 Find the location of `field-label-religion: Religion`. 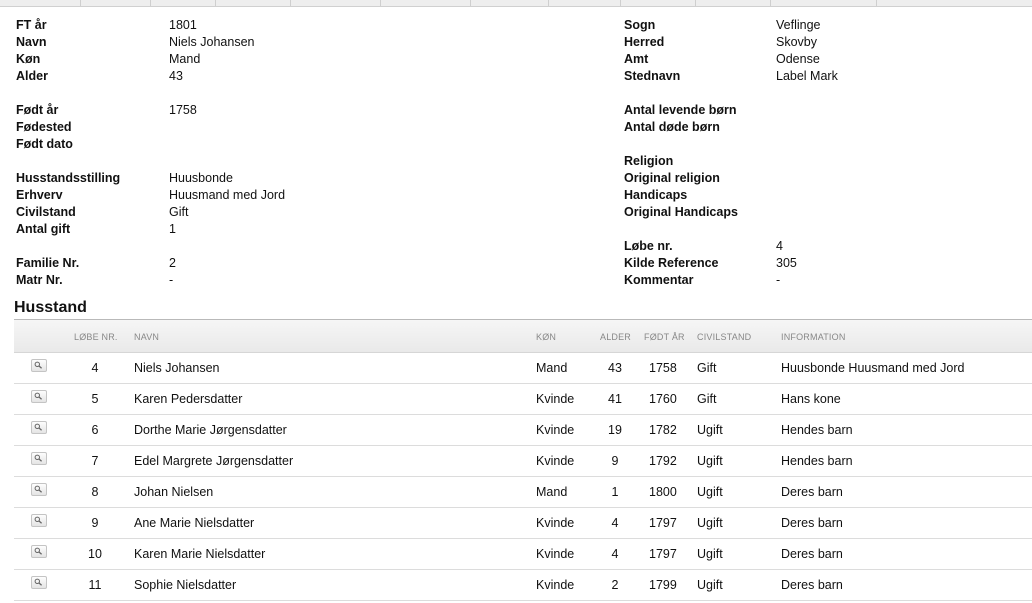

field-label-religion: Religion is located at coordinates (649, 161).